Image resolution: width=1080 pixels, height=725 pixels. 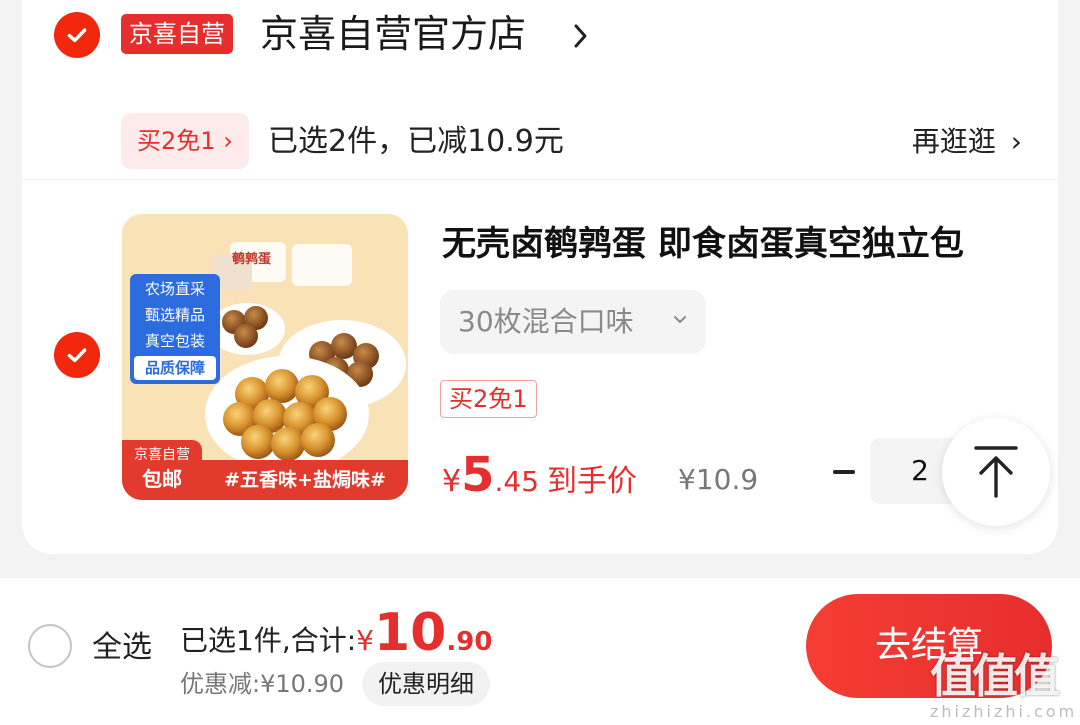 What do you see at coordinates (488, 399) in the screenshot?
I see `promo-badge: 买2免1` at bounding box center [488, 399].